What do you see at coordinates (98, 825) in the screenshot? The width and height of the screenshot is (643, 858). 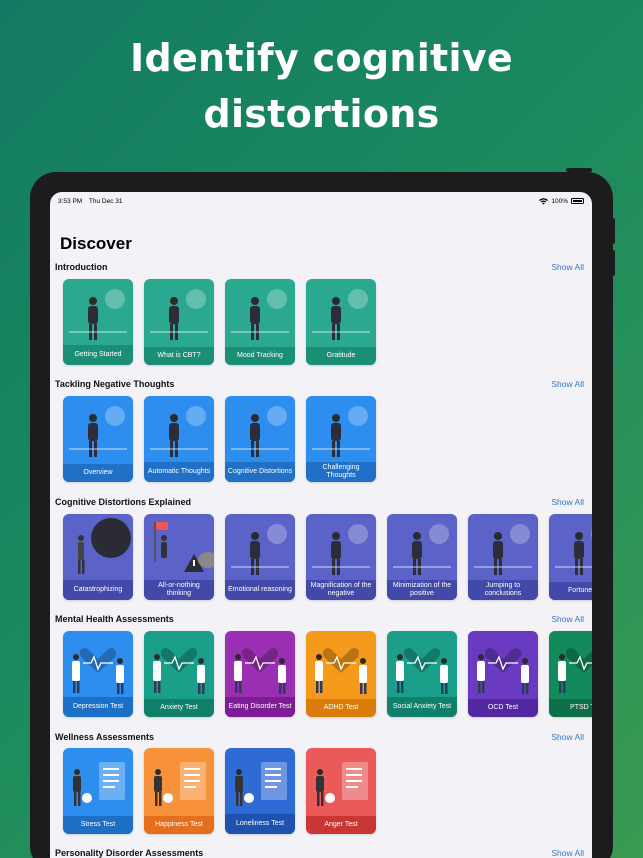 I see `card-label: Stress Test` at bounding box center [98, 825].